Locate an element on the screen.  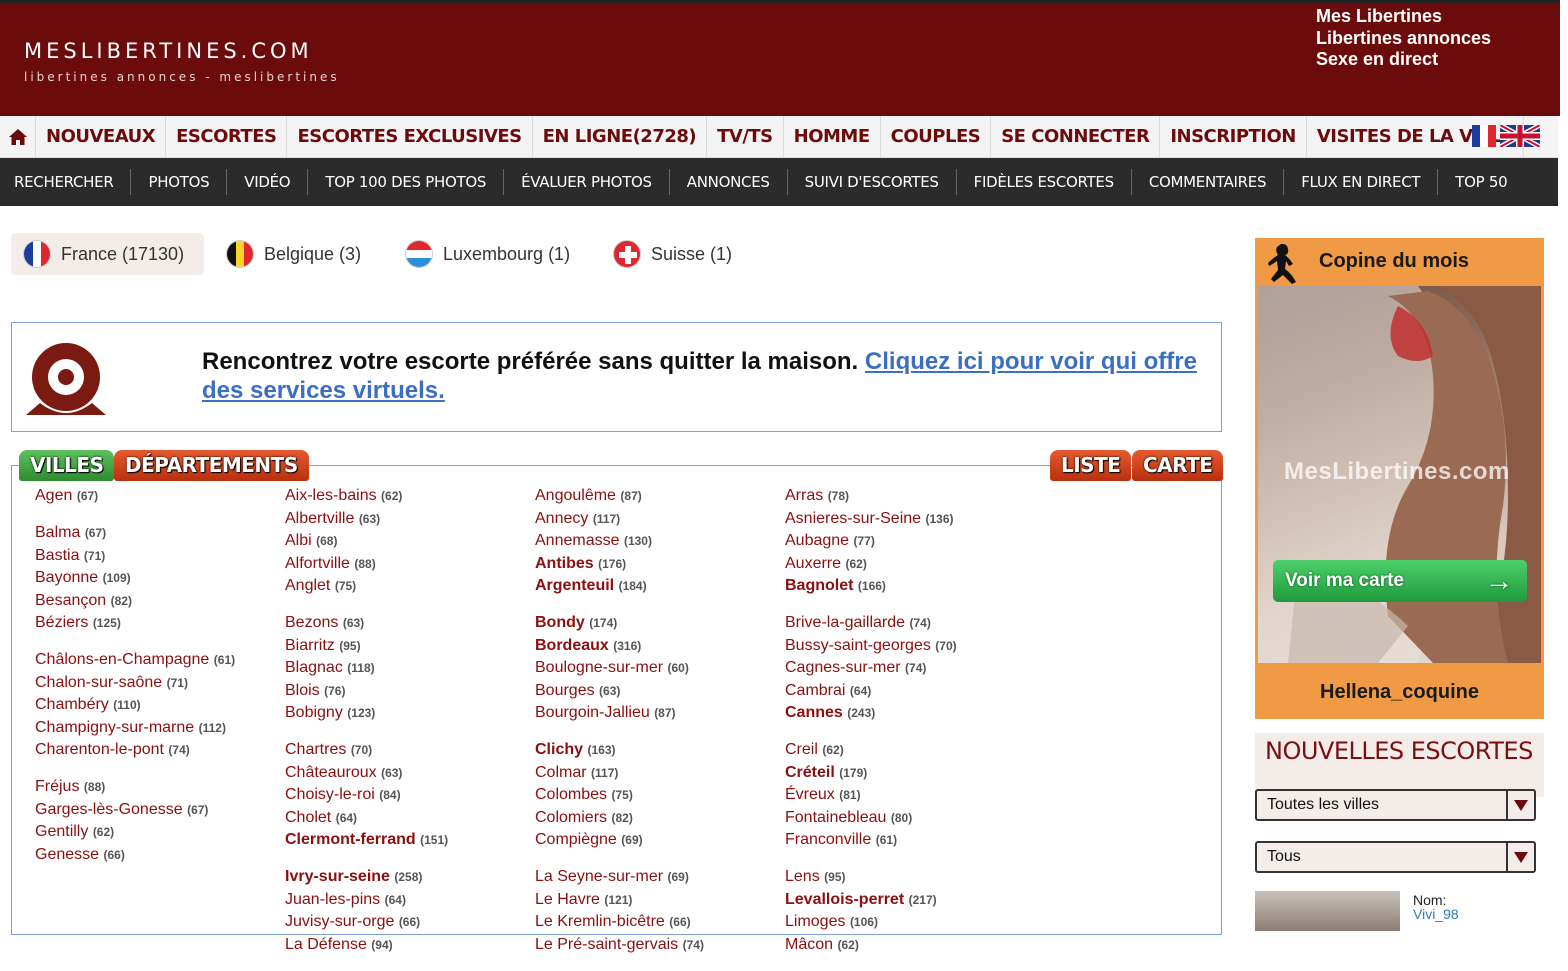
nav-homme: HOMME is located at coordinates (832, 136).